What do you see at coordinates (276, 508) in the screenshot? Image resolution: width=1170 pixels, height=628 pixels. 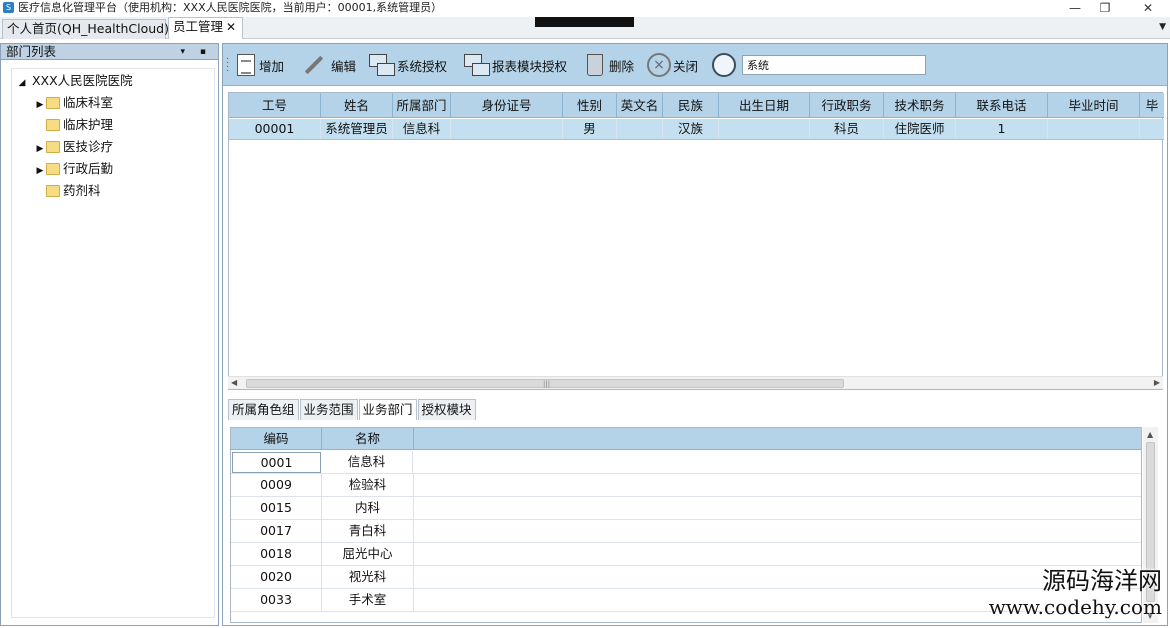 I see `cell-code: 0015` at bounding box center [276, 508].